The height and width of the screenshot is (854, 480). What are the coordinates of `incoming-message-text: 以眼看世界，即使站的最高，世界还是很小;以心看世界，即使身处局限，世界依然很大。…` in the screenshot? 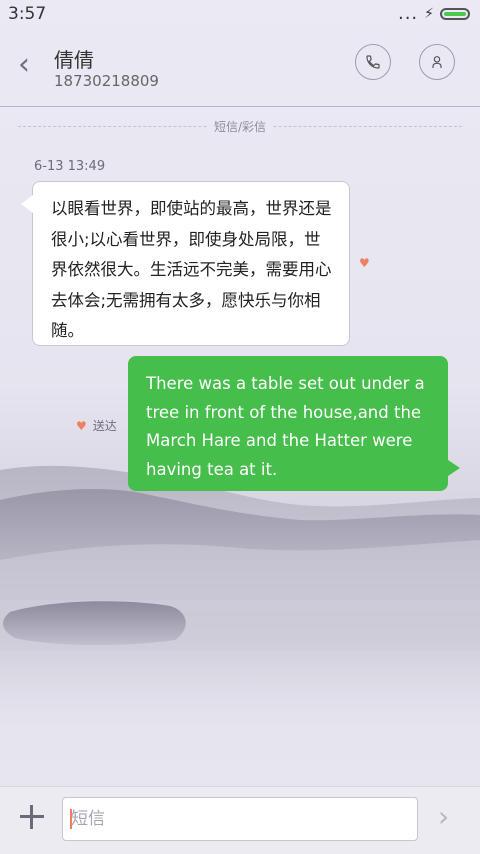 It's located at (191, 269).